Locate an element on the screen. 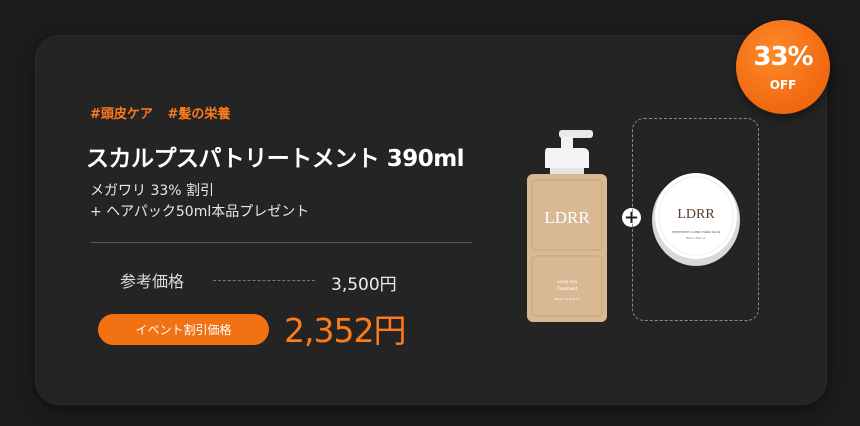 The height and width of the screenshot is (426, 860). jar-line1: INTENSIVE CLINIC HAIR PACK is located at coordinates (696, 232).